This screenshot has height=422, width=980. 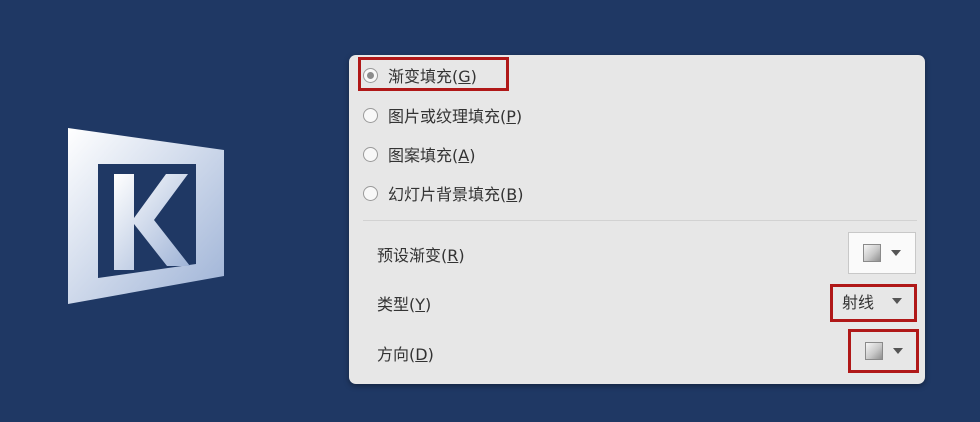 What do you see at coordinates (882, 253) in the screenshot?
I see `preset-gradient-dropdown` at bounding box center [882, 253].